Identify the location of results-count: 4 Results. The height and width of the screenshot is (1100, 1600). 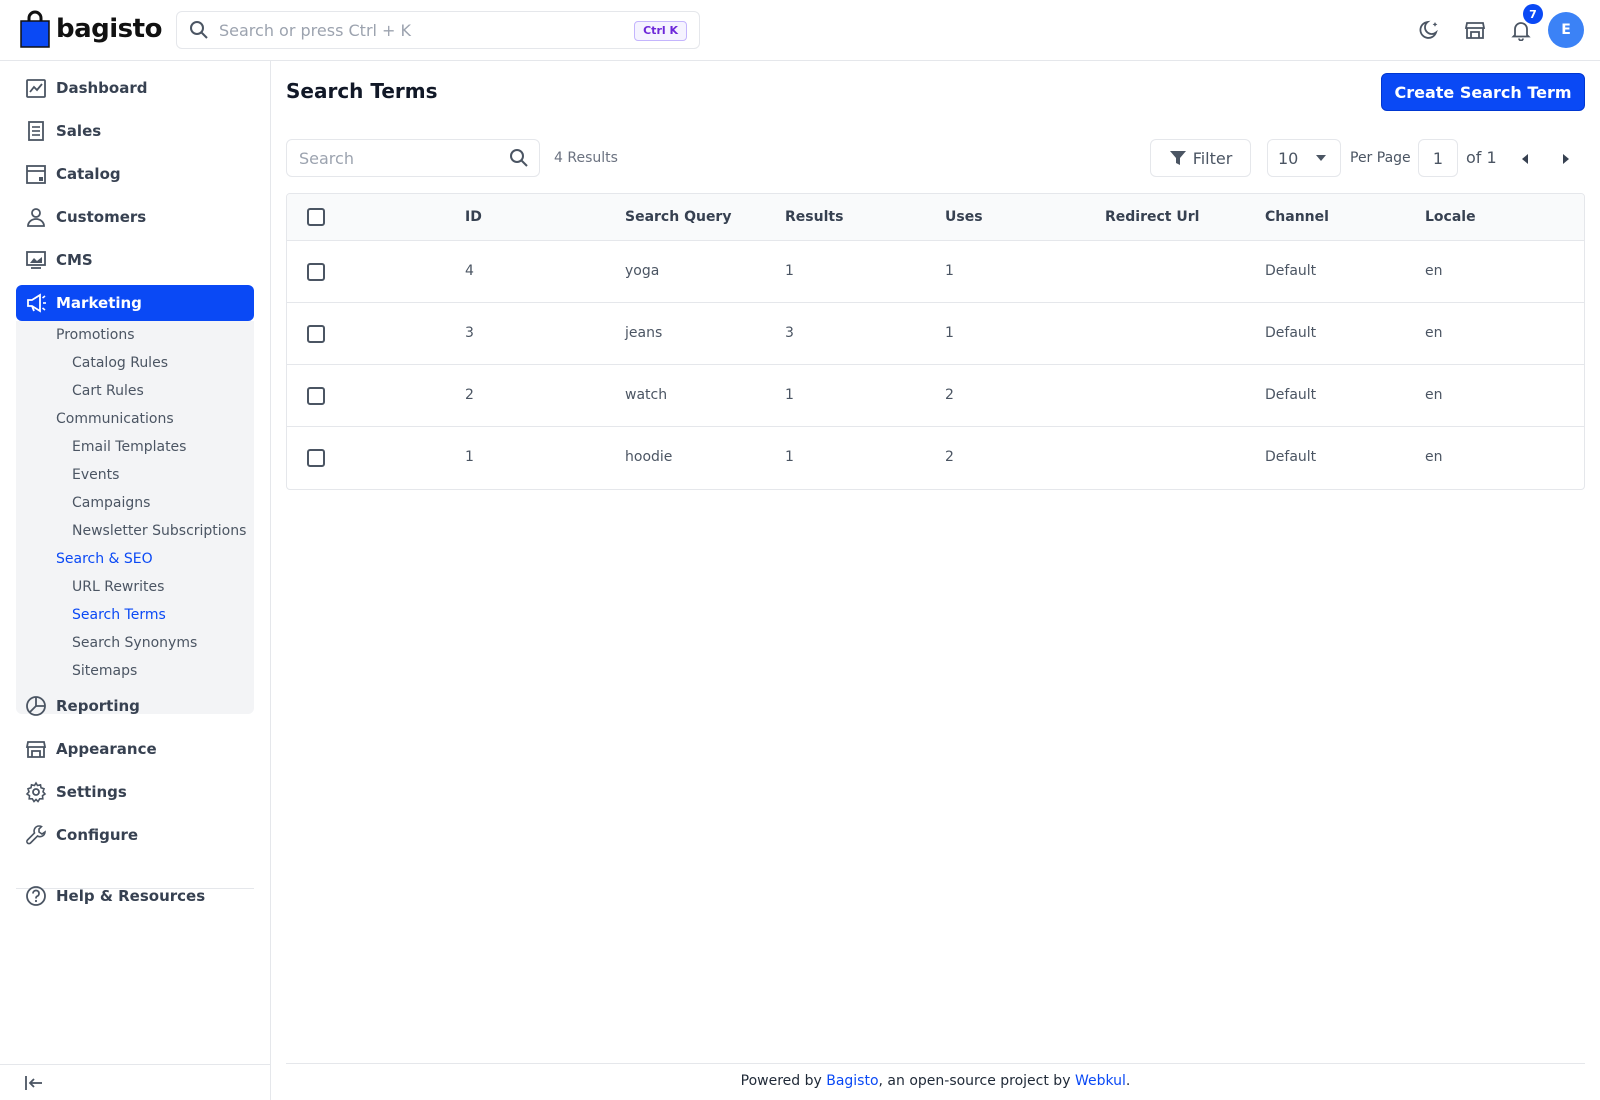
(586, 158).